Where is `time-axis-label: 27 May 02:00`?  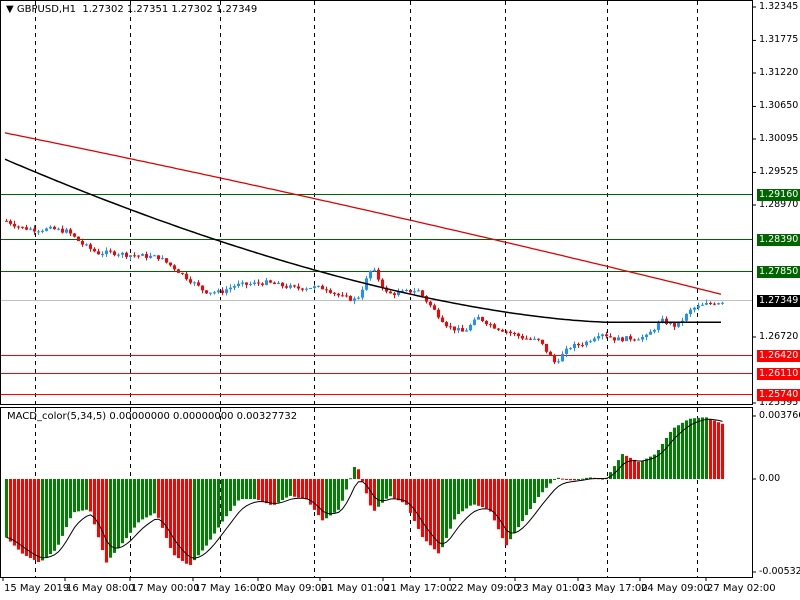
time-axis-label: 27 May 02:00 is located at coordinates (741, 588).